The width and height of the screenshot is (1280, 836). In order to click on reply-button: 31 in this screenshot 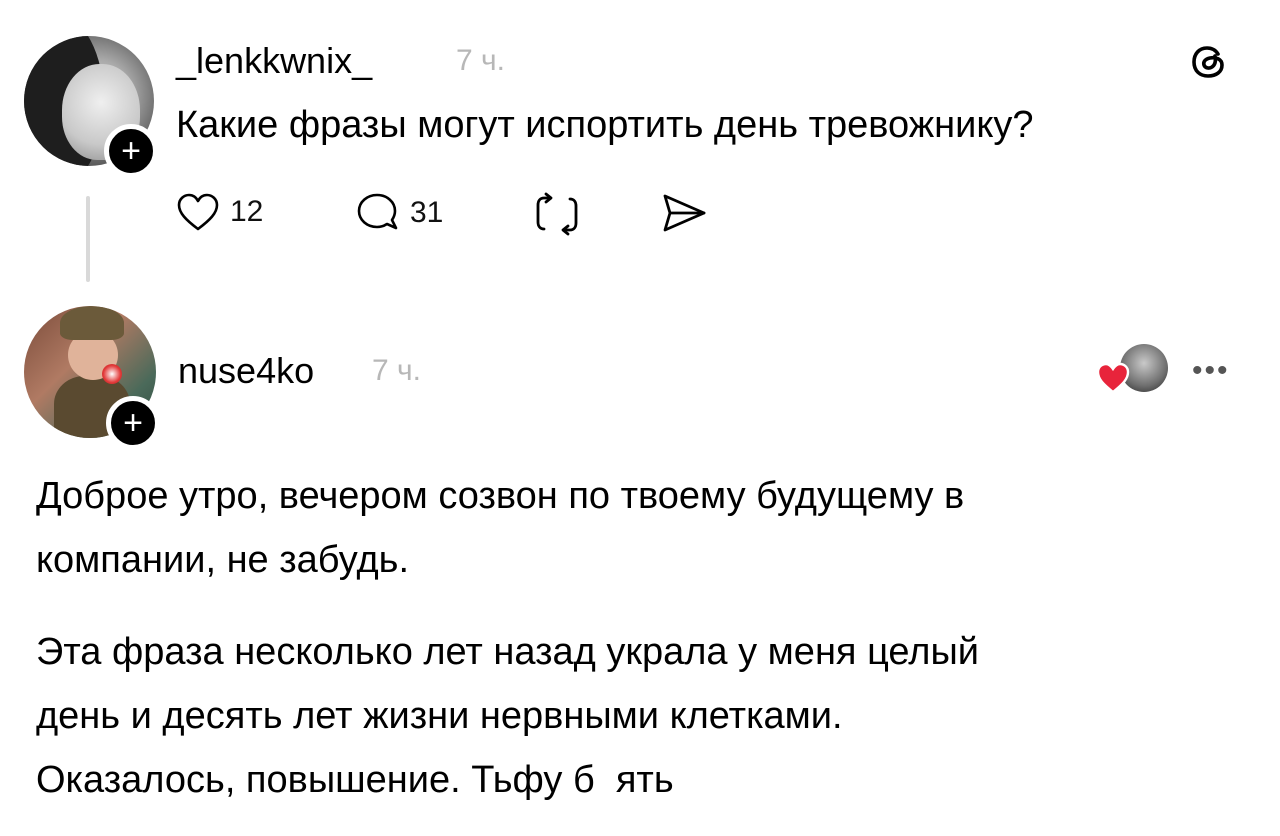, I will do `click(399, 213)`.